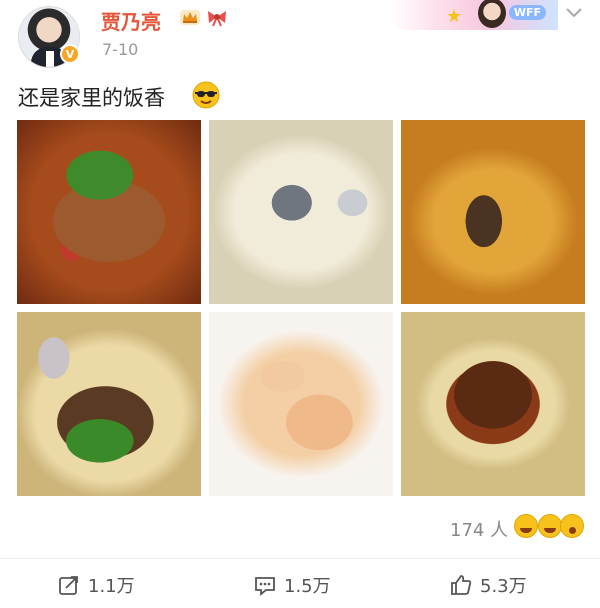 The height and width of the screenshot is (608, 600). What do you see at coordinates (454, 16) in the screenshot?
I see `star-icon: ★` at bounding box center [454, 16].